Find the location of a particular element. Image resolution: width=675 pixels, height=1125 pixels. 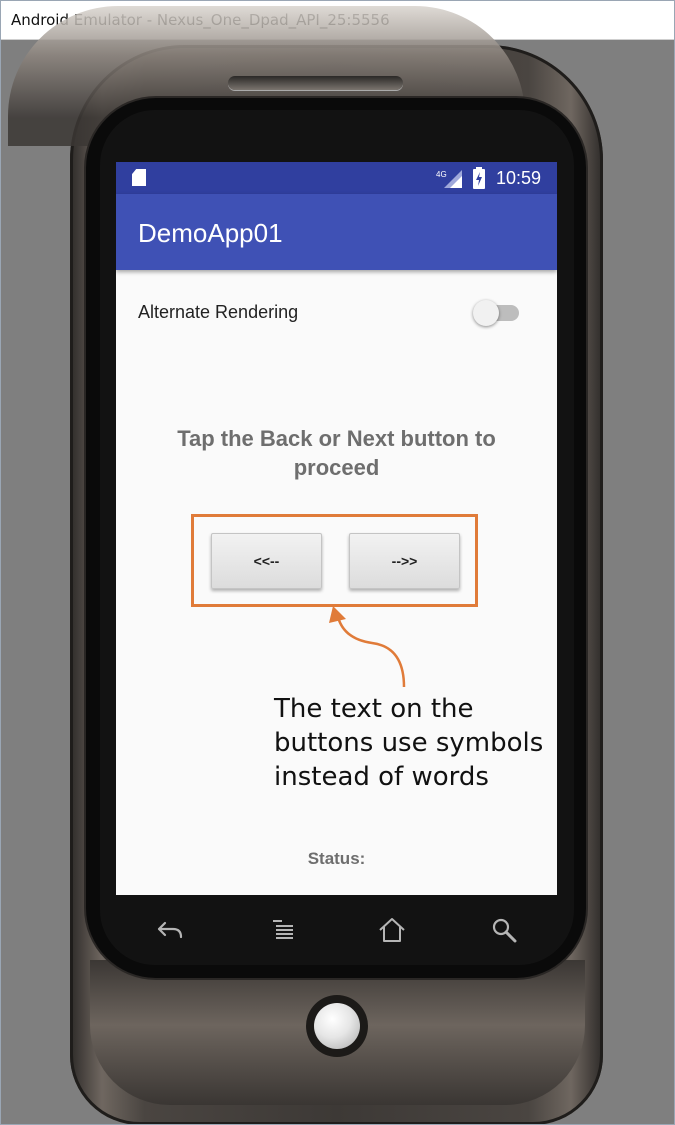

status-label: Status: is located at coordinates (336, 858).